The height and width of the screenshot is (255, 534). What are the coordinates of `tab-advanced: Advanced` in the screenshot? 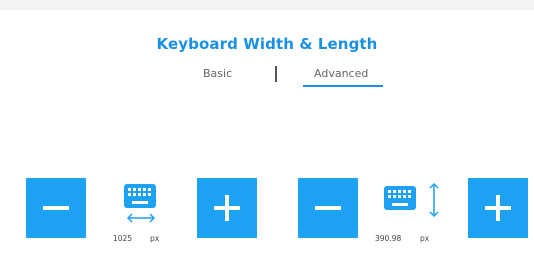 It's located at (341, 73).